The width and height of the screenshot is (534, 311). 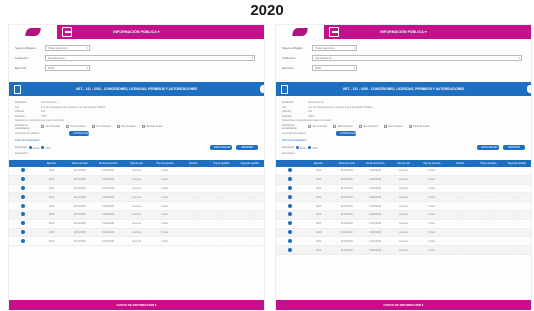 What do you see at coordinates (250, 163) in the screenshot?
I see `column-header: Segundo apellido` at bounding box center [250, 163].